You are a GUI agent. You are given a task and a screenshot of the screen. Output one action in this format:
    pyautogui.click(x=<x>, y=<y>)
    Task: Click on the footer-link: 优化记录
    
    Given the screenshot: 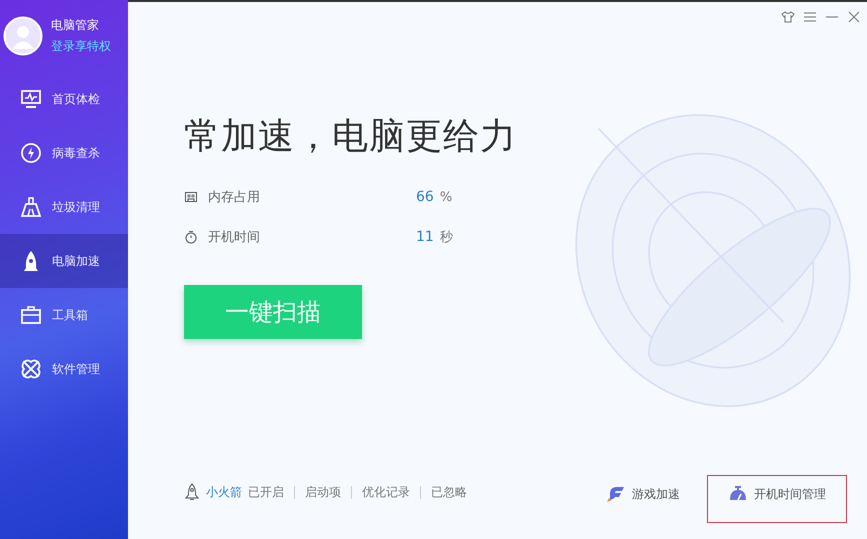 What is the action you would take?
    pyautogui.click(x=386, y=492)
    